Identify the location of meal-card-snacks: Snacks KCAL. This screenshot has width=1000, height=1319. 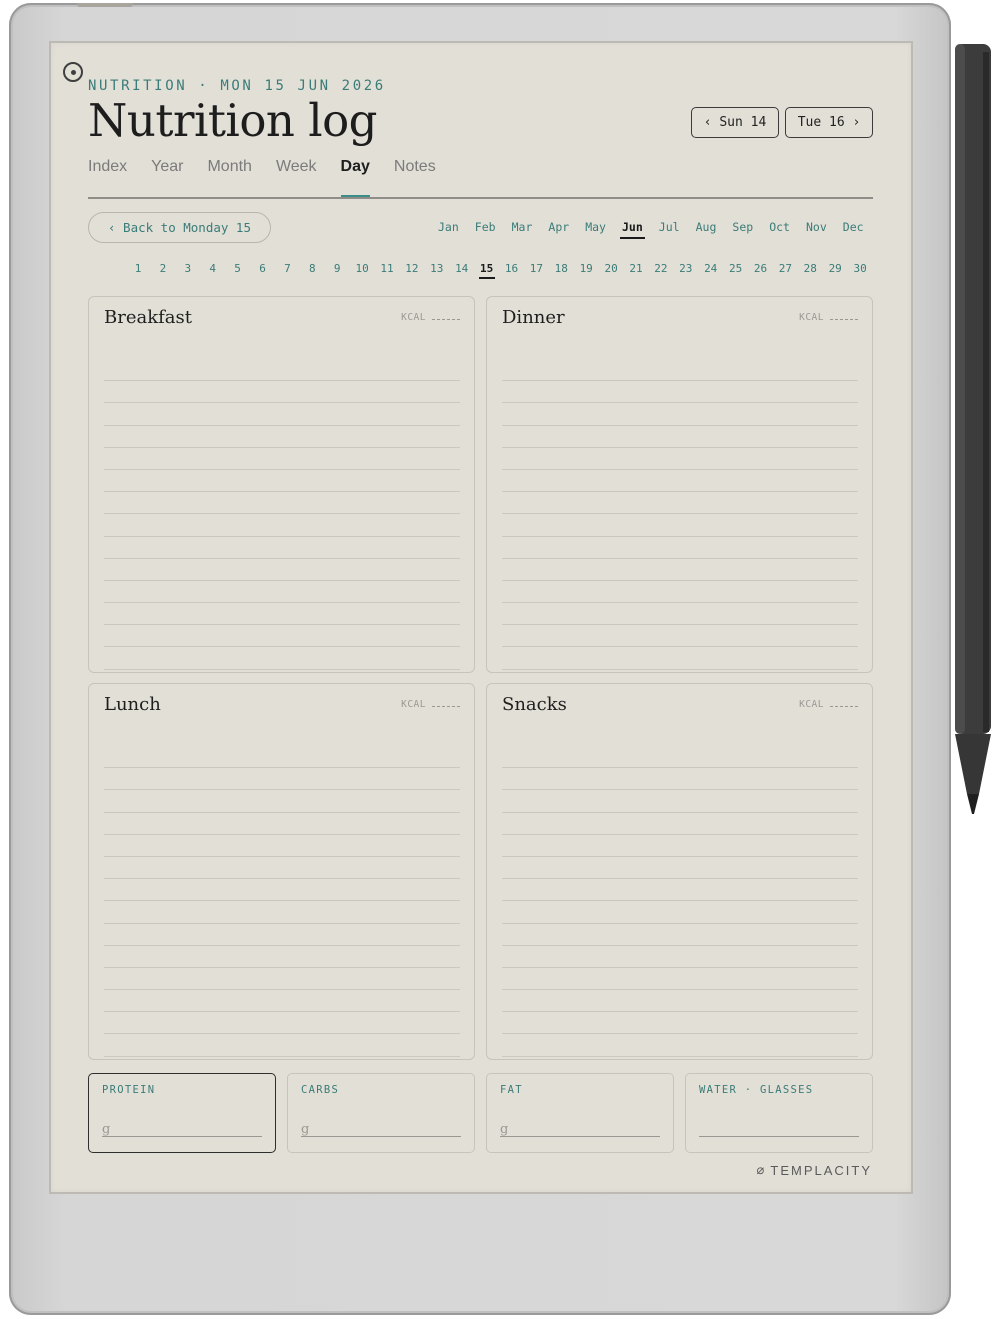
(679, 871).